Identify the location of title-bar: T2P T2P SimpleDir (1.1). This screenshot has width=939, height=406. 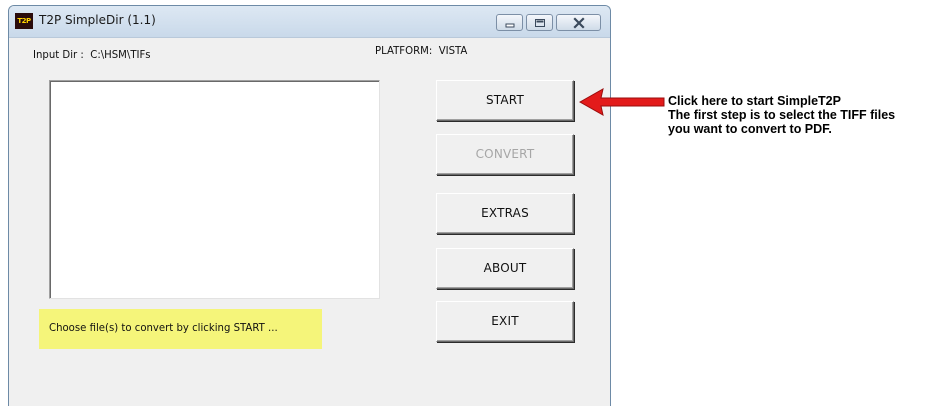
(309, 22).